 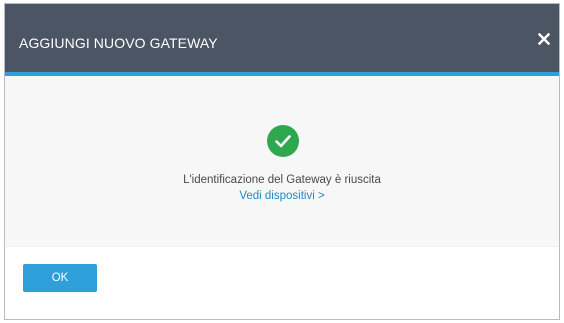 What do you see at coordinates (60, 278) in the screenshot?
I see `ok-button: OK` at bounding box center [60, 278].